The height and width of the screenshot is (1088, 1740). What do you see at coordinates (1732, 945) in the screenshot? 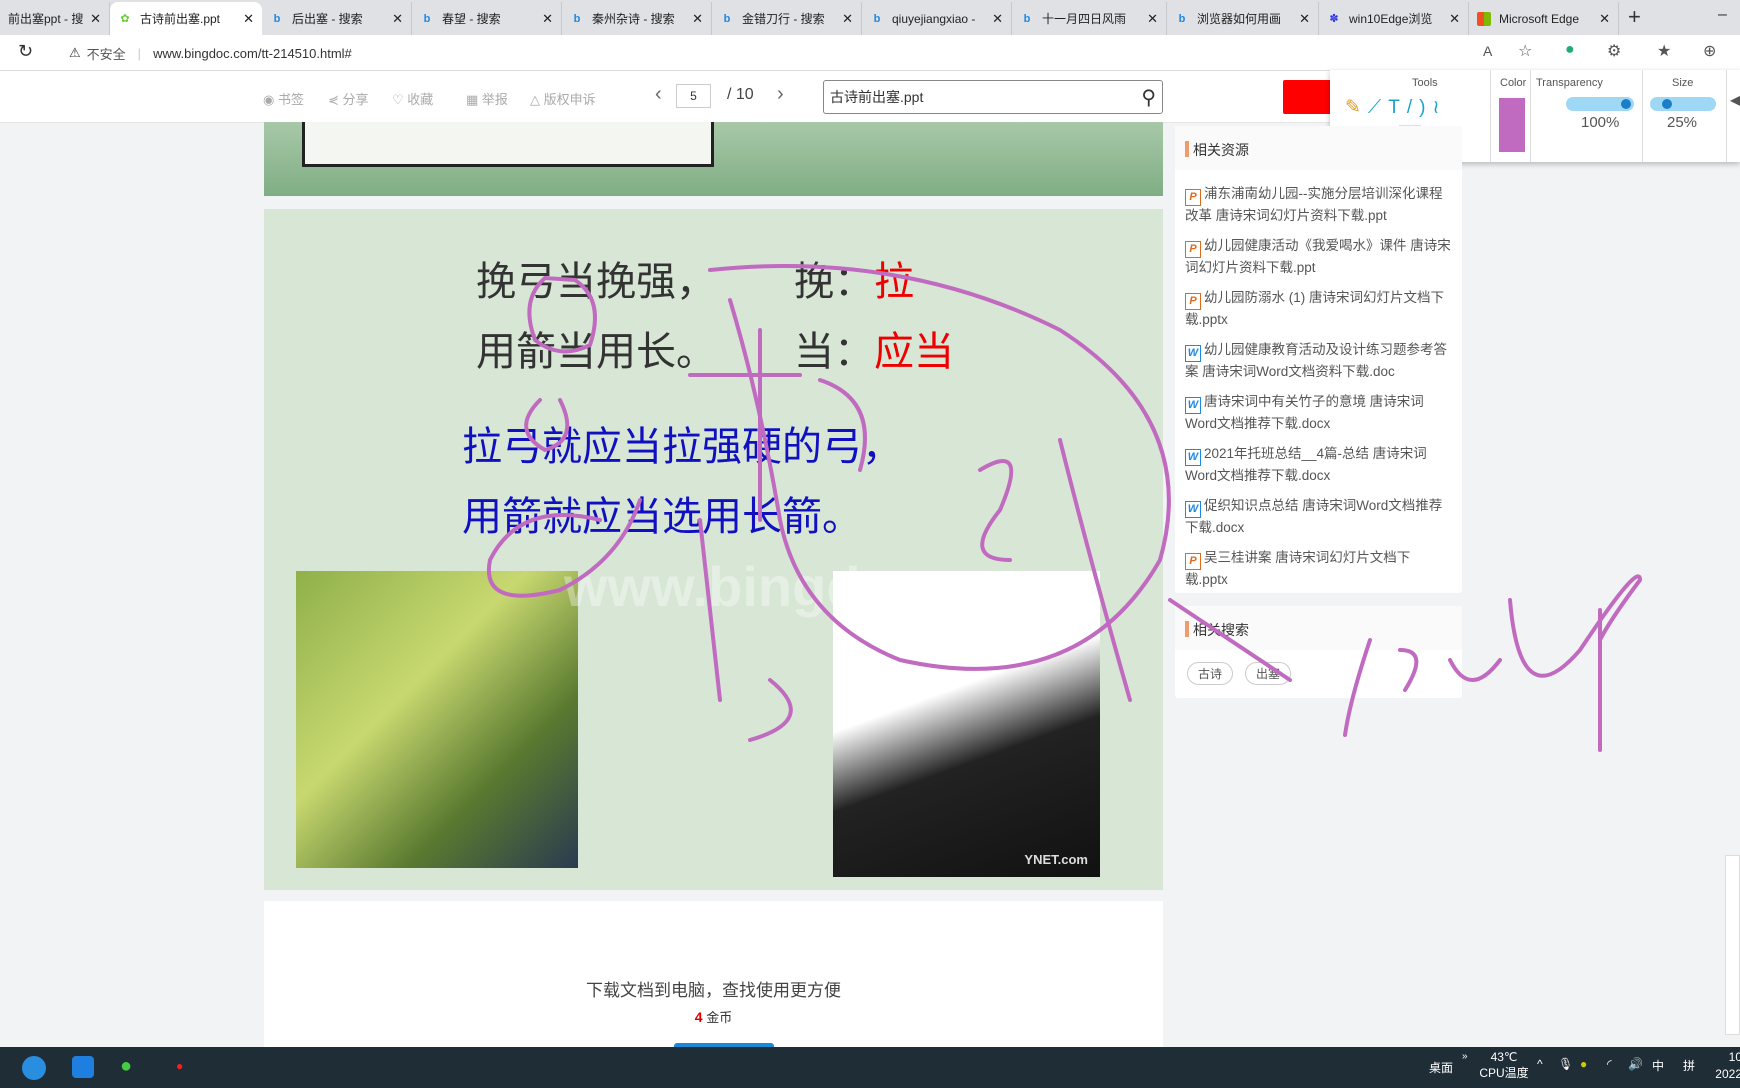
I see `side-float-panel` at bounding box center [1732, 945].